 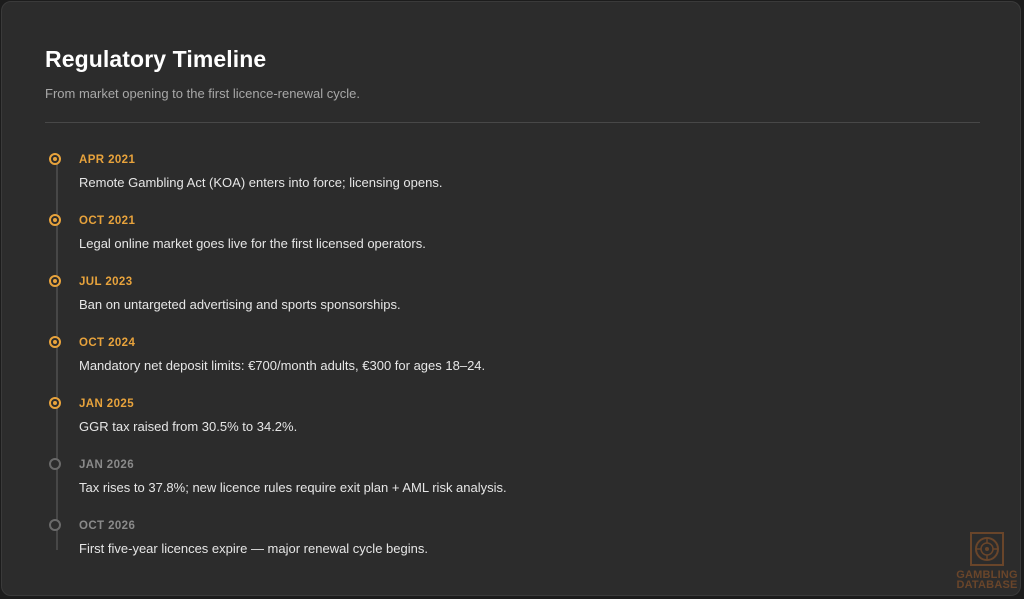 I want to click on watermark-line-2: DATABASE, so click(x=987, y=585).